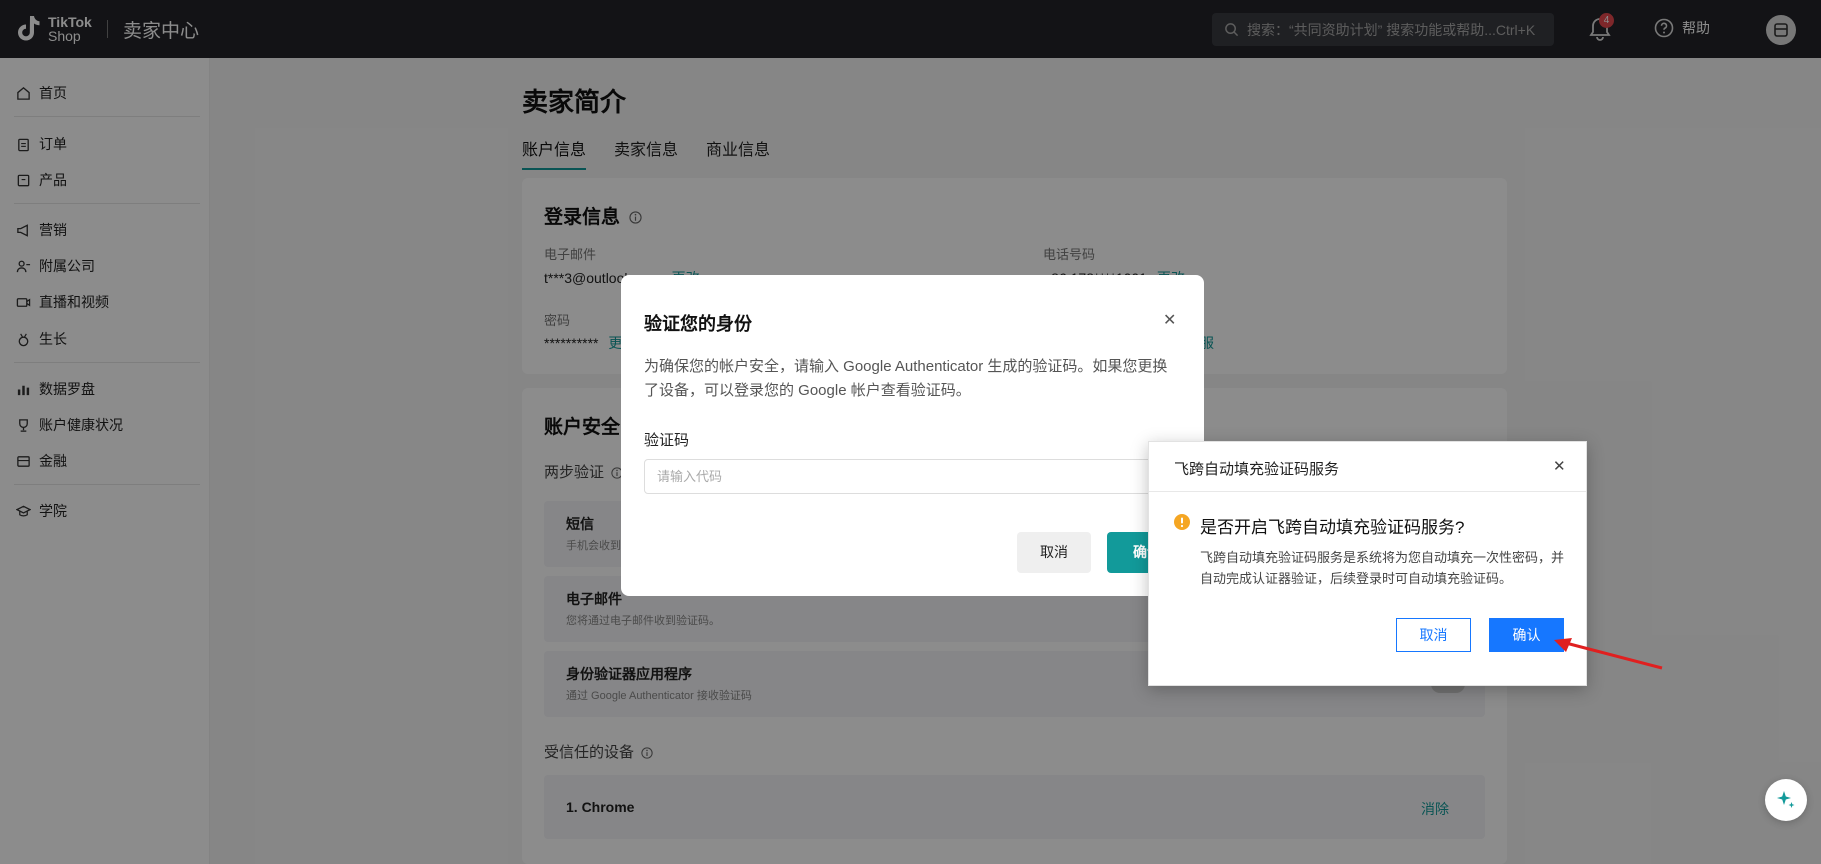 This screenshot has width=1821, height=864. What do you see at coordinates (1257, 469) in the screenshot?
I see `dialog-title: 飞跨自动填充验证码服务` at bounding box center [1257, 469].